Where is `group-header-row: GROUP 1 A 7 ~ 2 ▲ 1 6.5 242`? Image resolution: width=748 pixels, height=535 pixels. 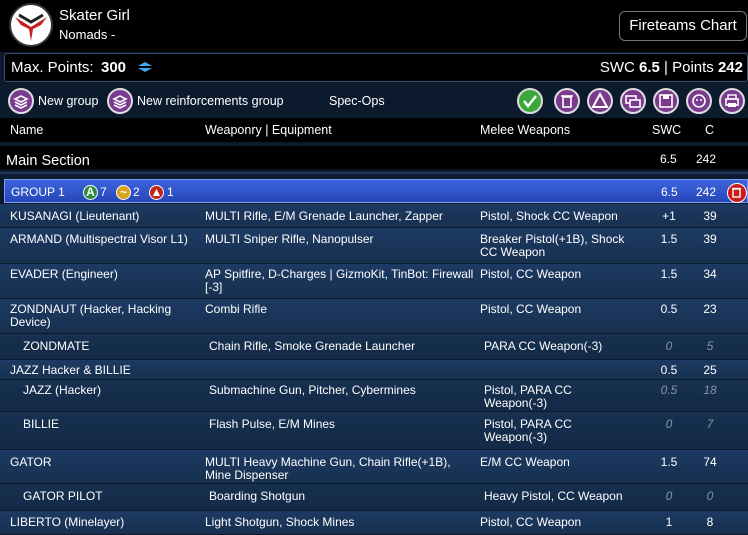 group-header-row: GROUP 1 A 7 ~ 2 ▲ 1 6.5 242 is located at coordinates (376, 191).